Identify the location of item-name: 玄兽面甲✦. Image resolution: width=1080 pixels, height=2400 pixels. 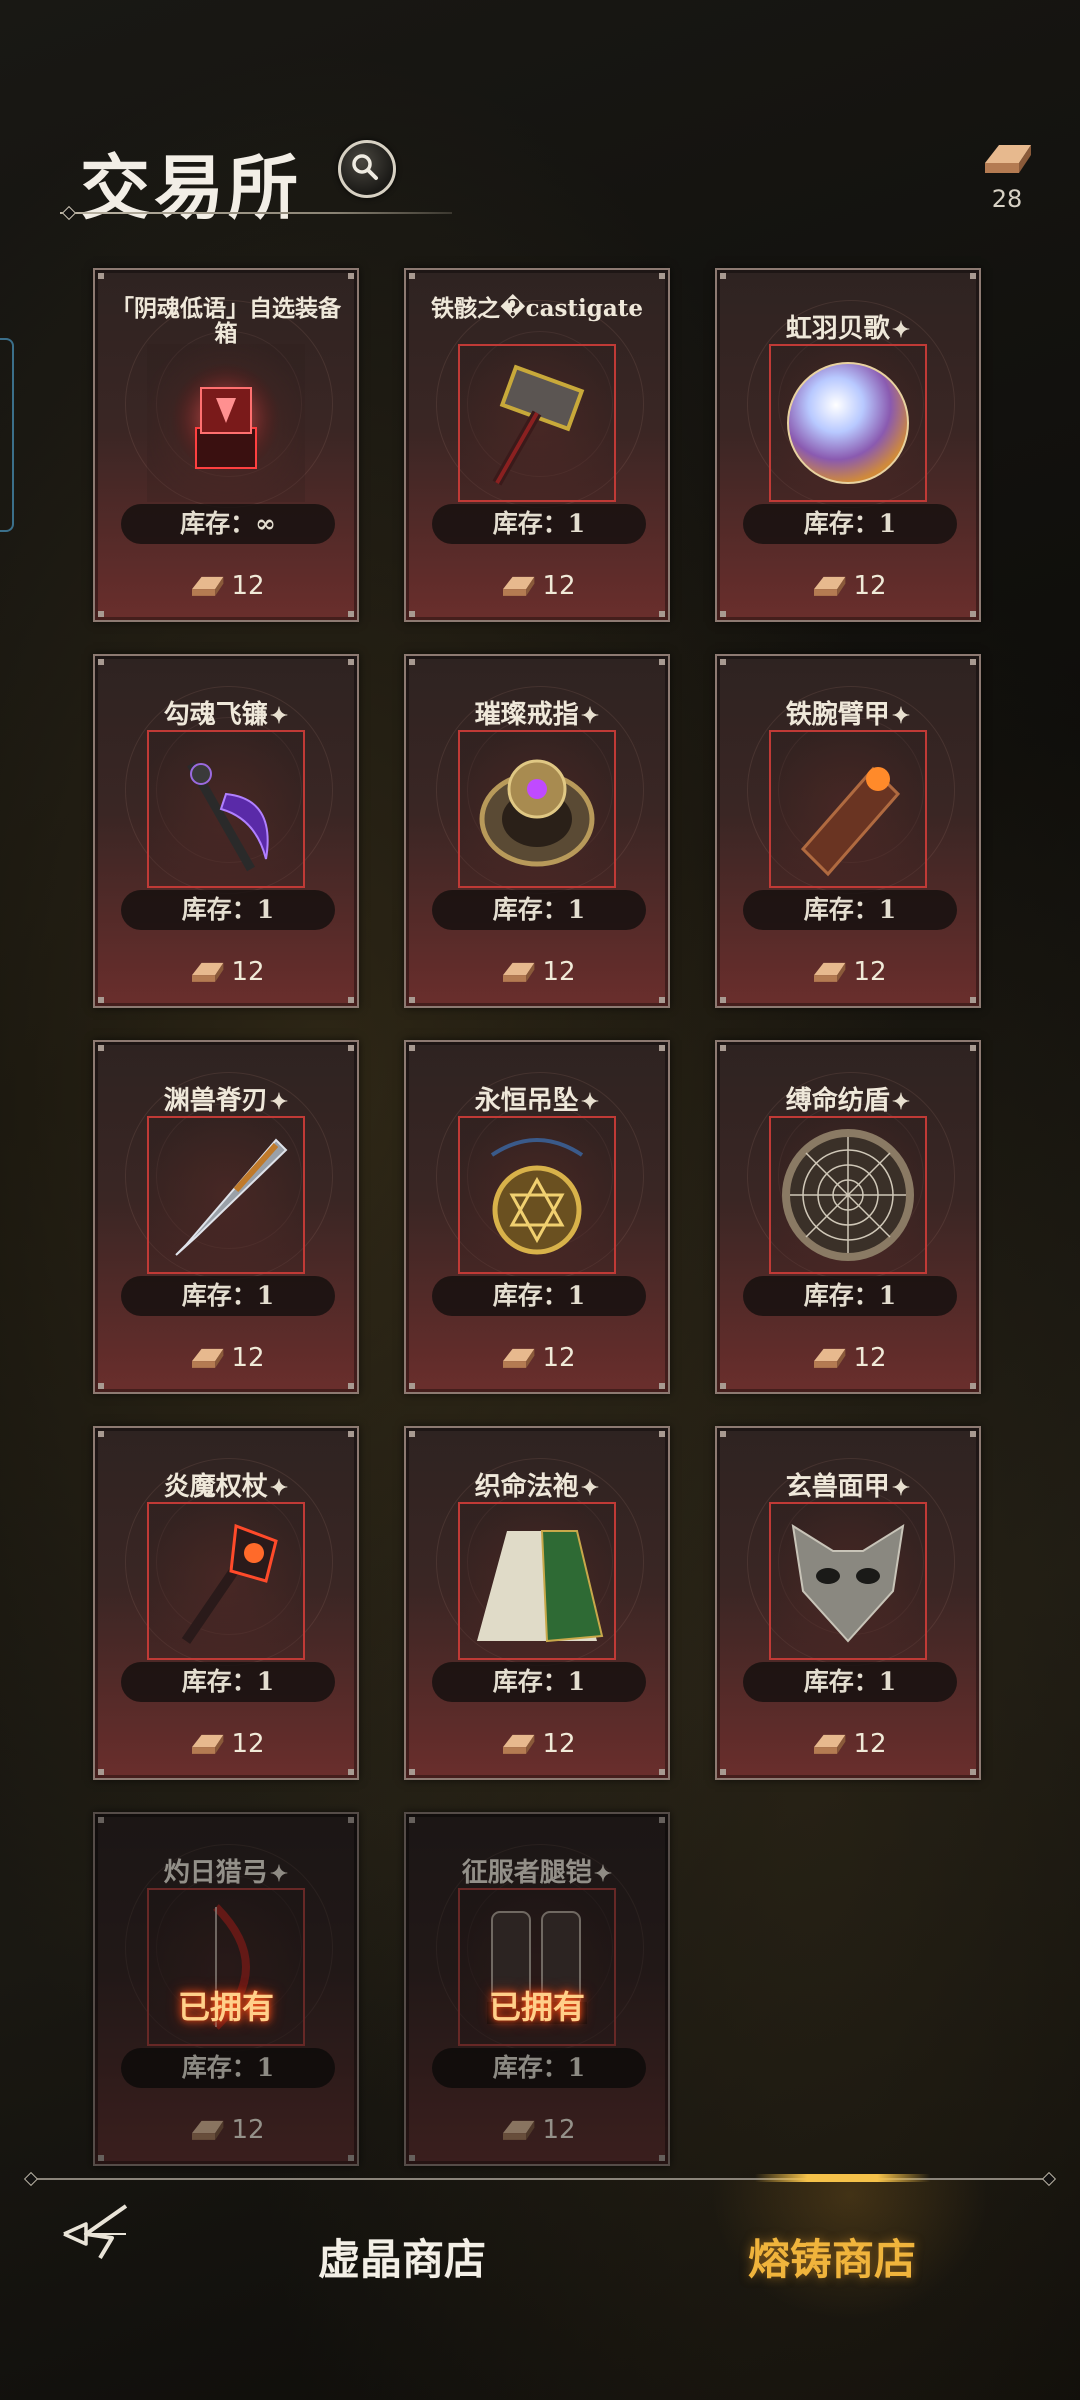
(848, 1487).